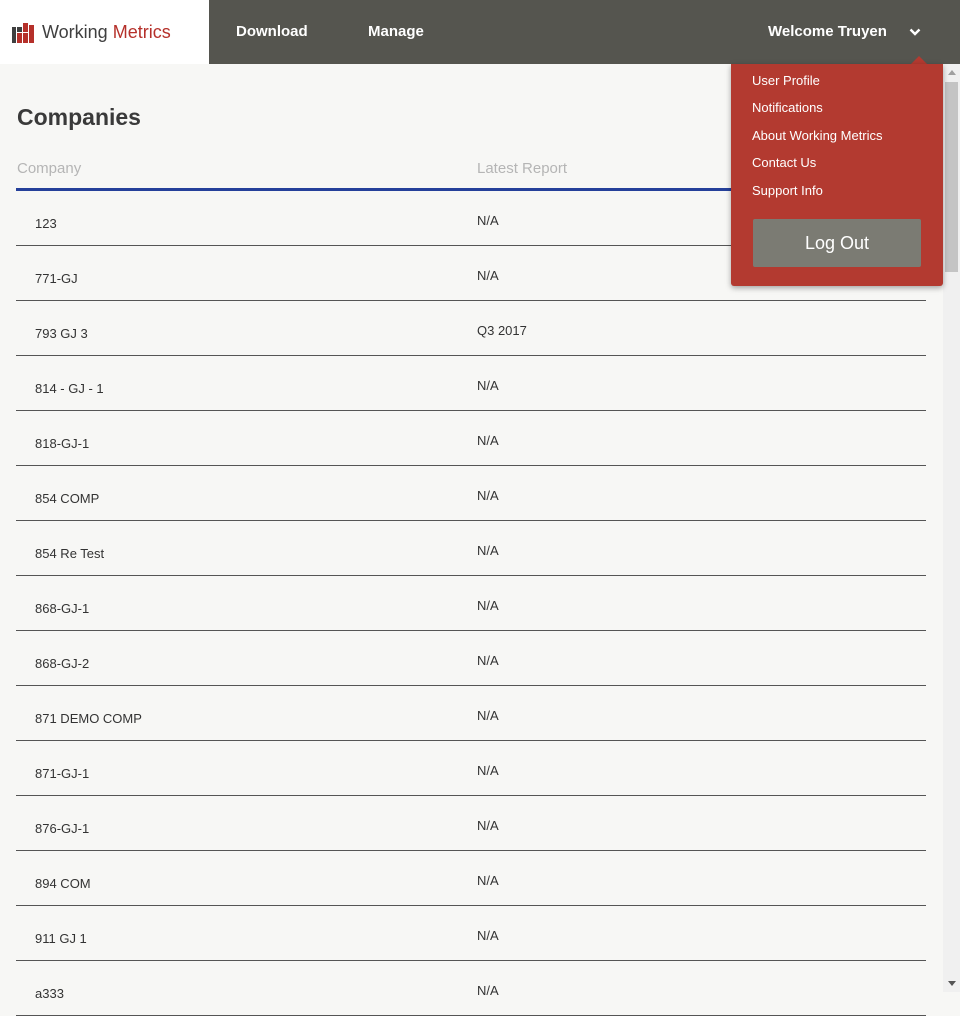 The height and width of the screenshot is (1016, 960). I want to click on table-row: 868-GJ-1 N/A, so click(471, 603).